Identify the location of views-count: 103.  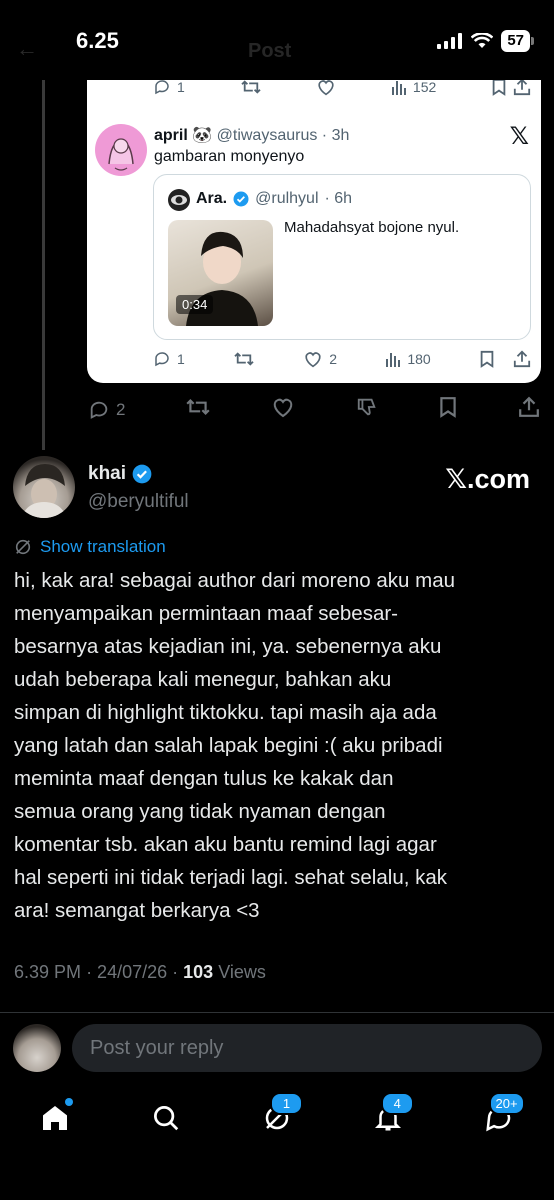
(198, 972).